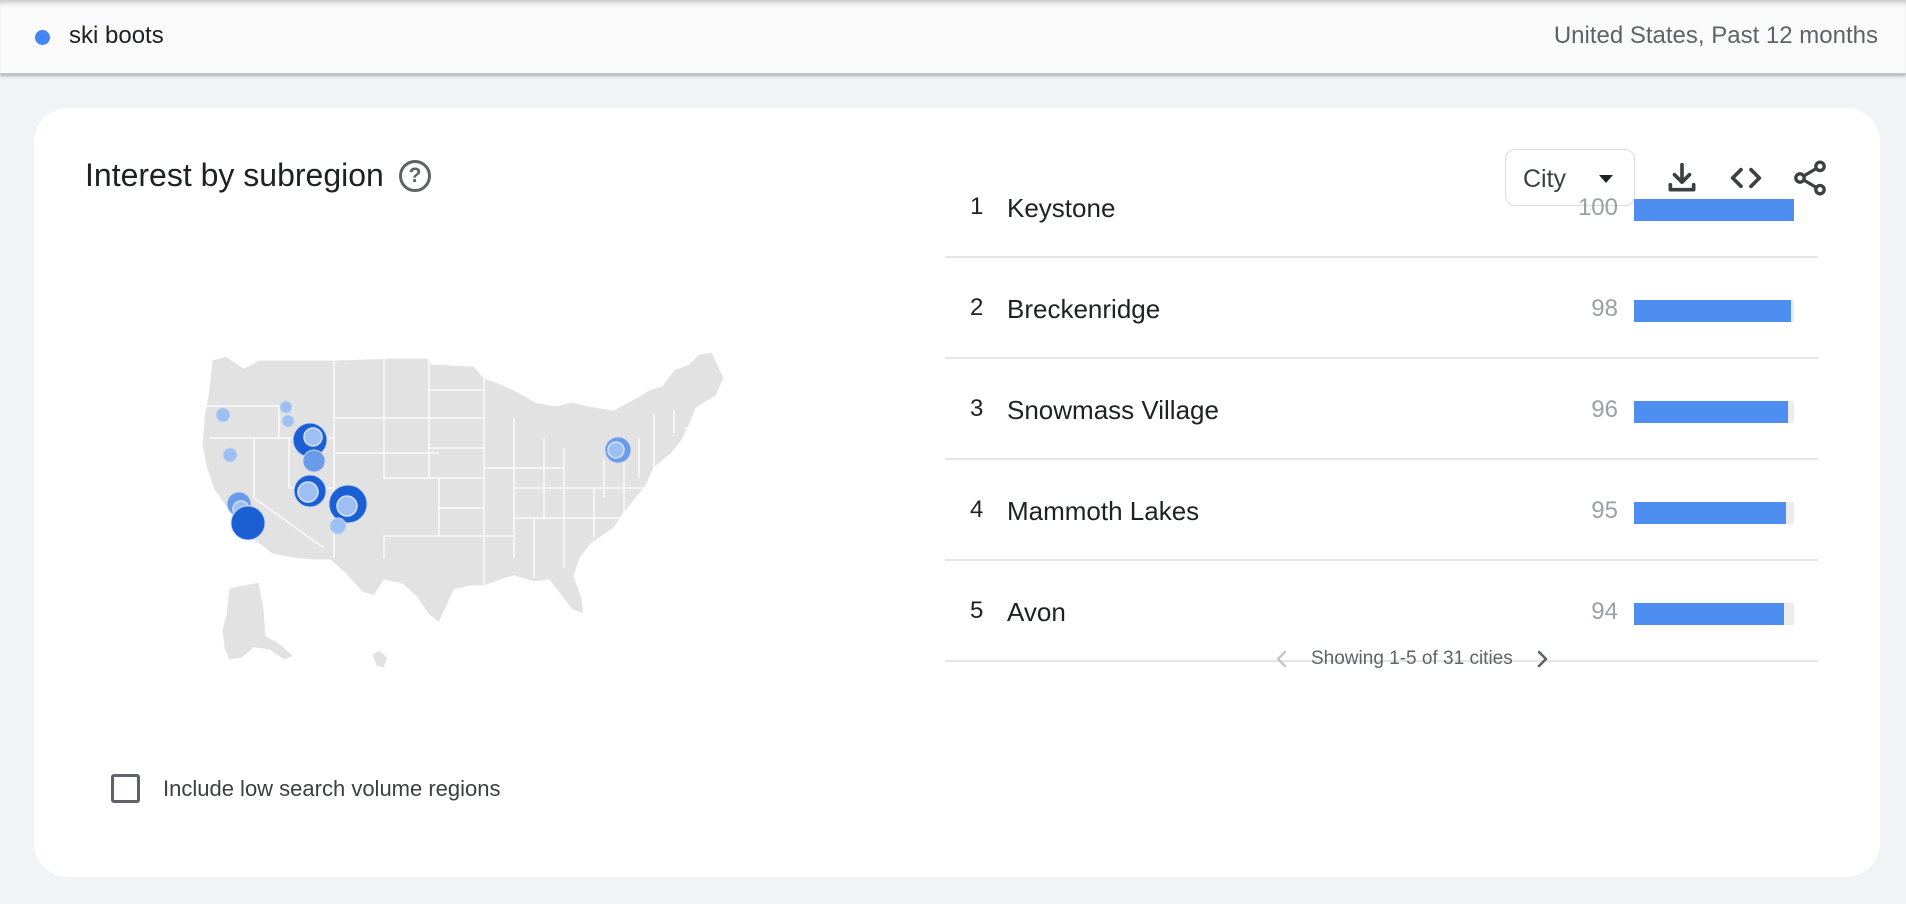 This screenshot has height=904, width=1906. I want to click on ranking-city-name: Breckenridge, so click(1084, 309).